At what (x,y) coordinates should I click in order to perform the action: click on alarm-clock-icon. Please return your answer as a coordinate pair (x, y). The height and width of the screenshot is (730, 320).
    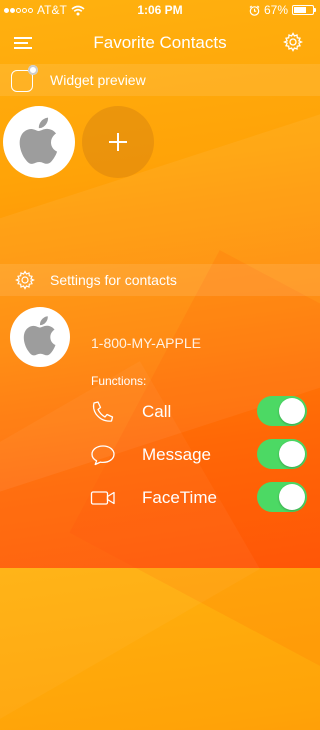
    Looking at the image, I should click on (254, 10).